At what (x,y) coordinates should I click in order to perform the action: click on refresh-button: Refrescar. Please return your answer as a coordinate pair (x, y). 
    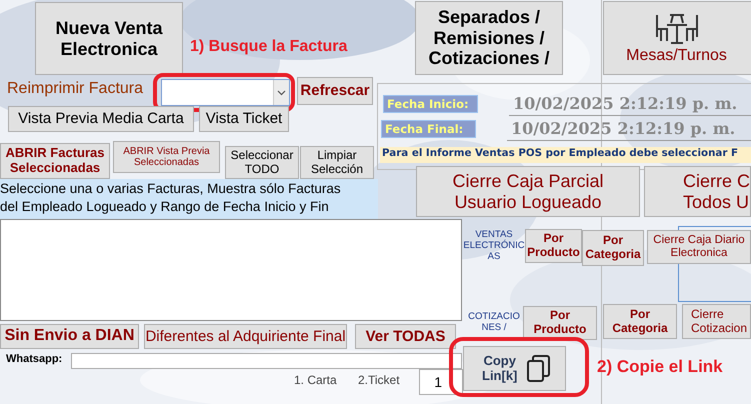
    Looking at the image, I should click on (335, 91).